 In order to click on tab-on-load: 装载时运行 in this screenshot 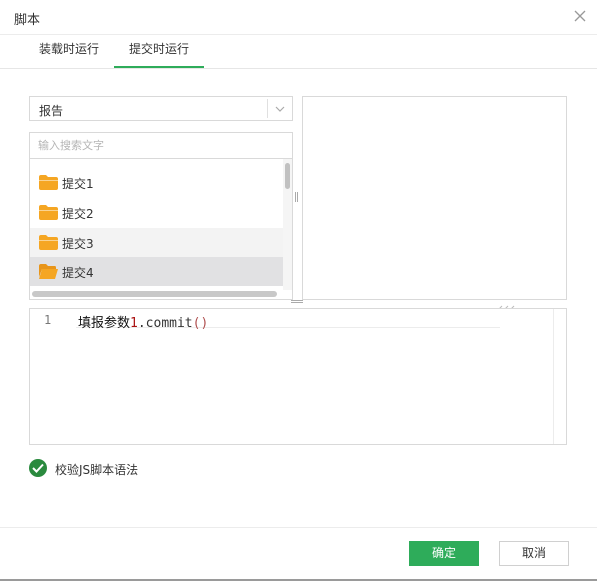, I will do `click(69, 50)`.